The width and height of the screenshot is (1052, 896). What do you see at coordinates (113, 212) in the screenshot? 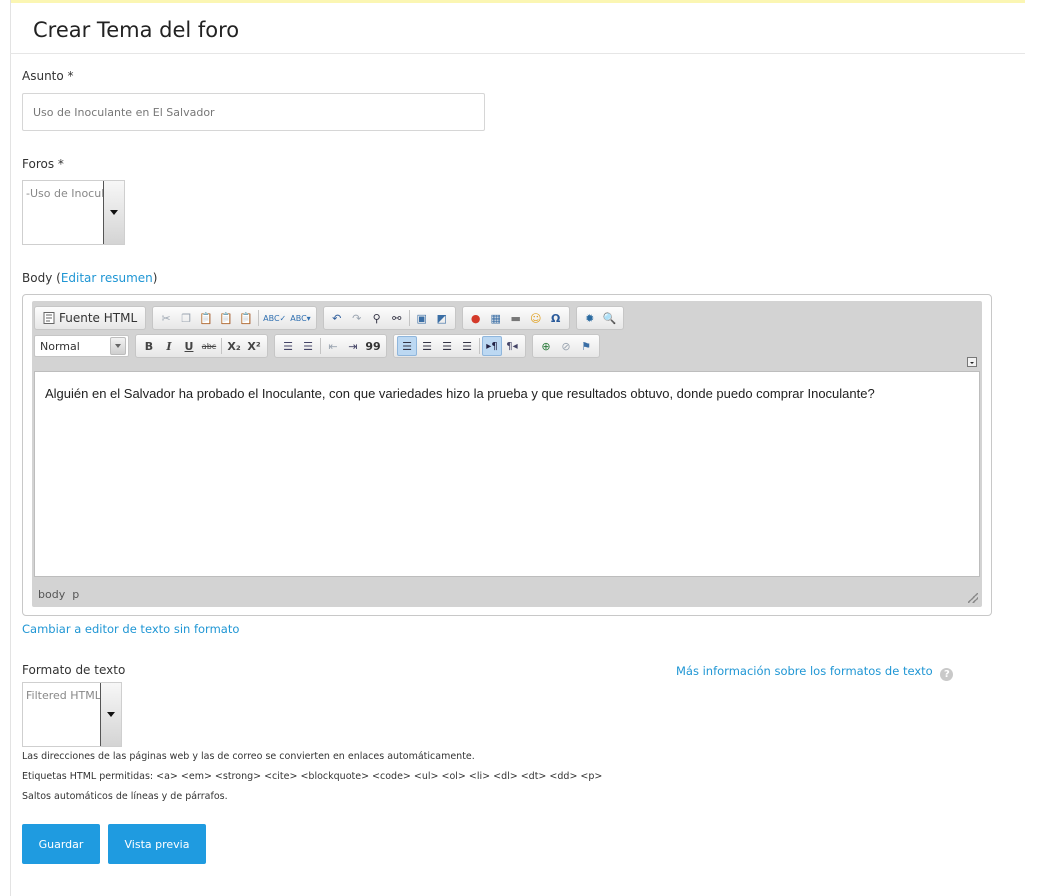
I see `foros-dropdown-button` at bounding box center [113, 212].